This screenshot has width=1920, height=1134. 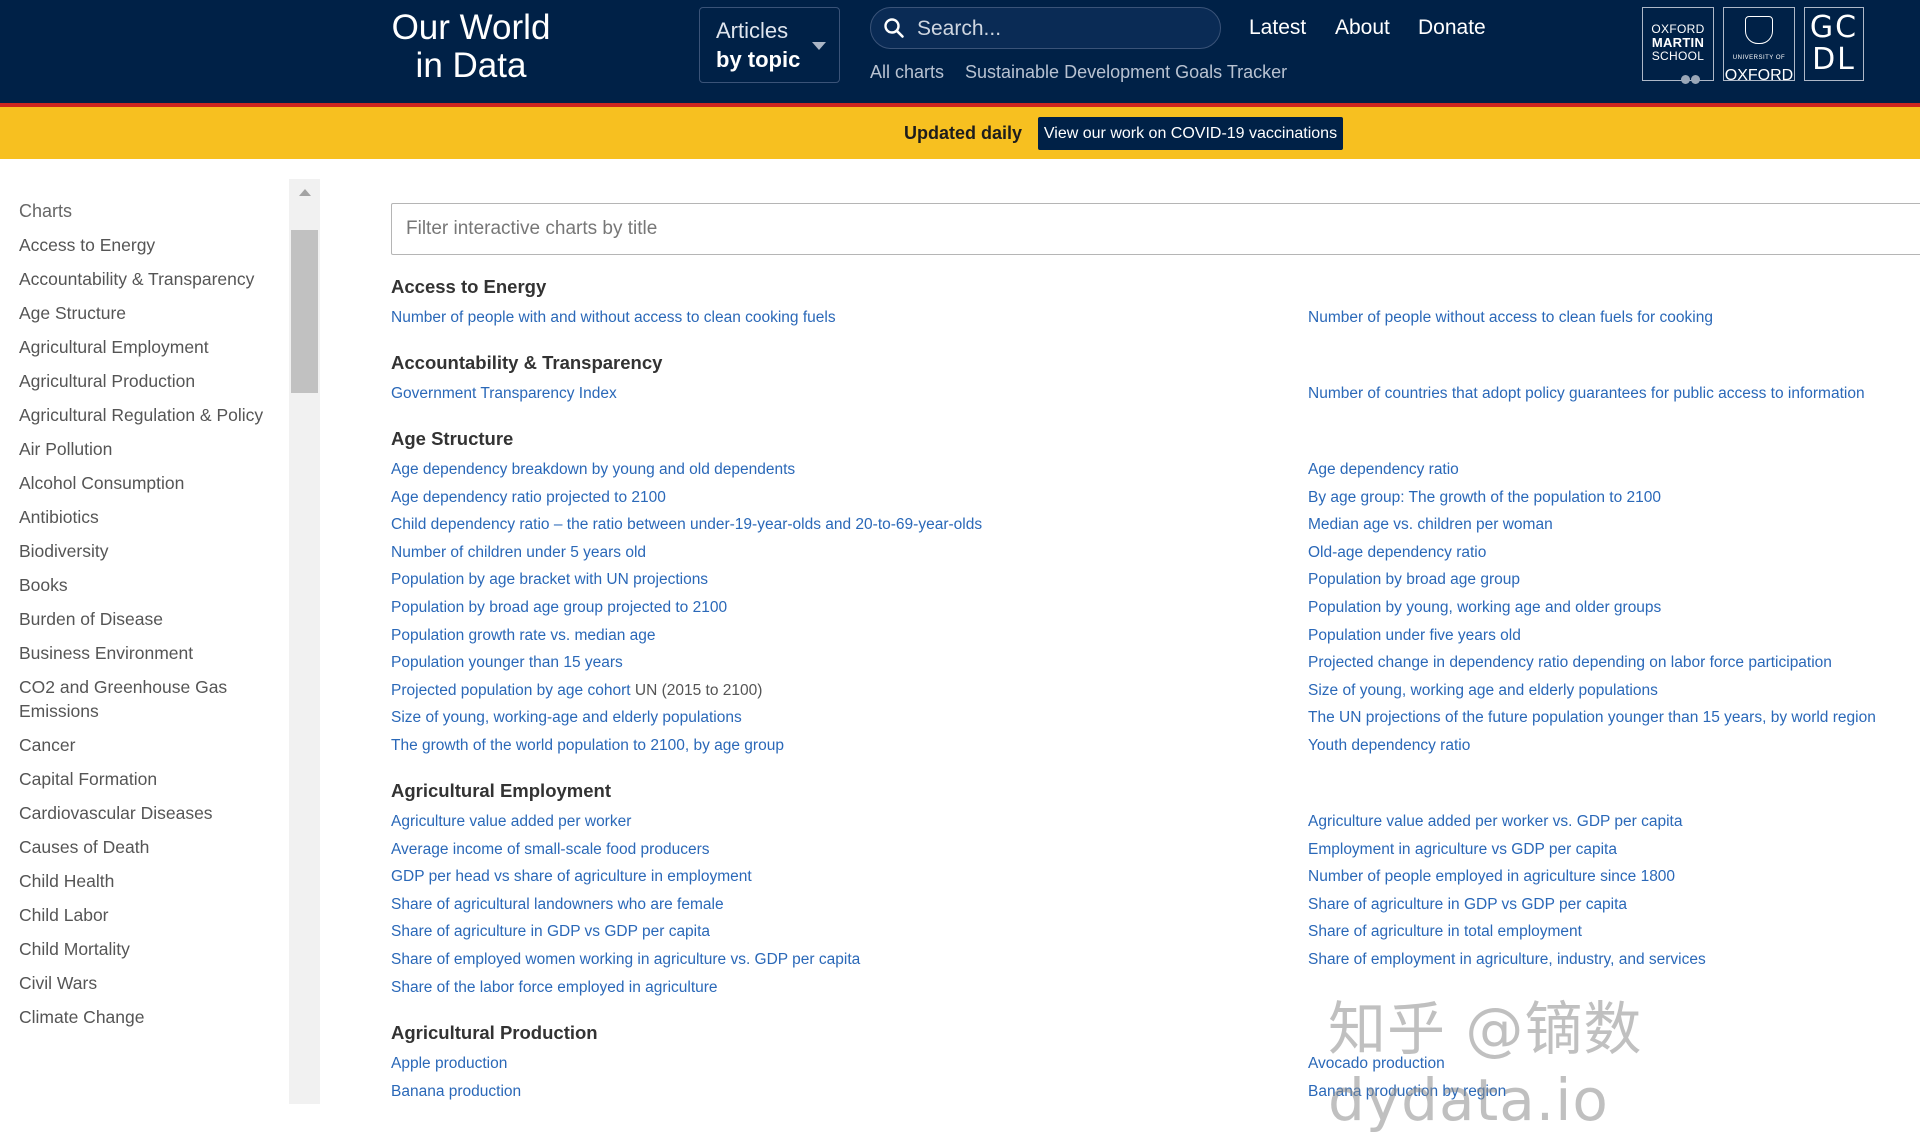 I want to click on sidebar-item: Biodiversity, so click(x=144, y=551).